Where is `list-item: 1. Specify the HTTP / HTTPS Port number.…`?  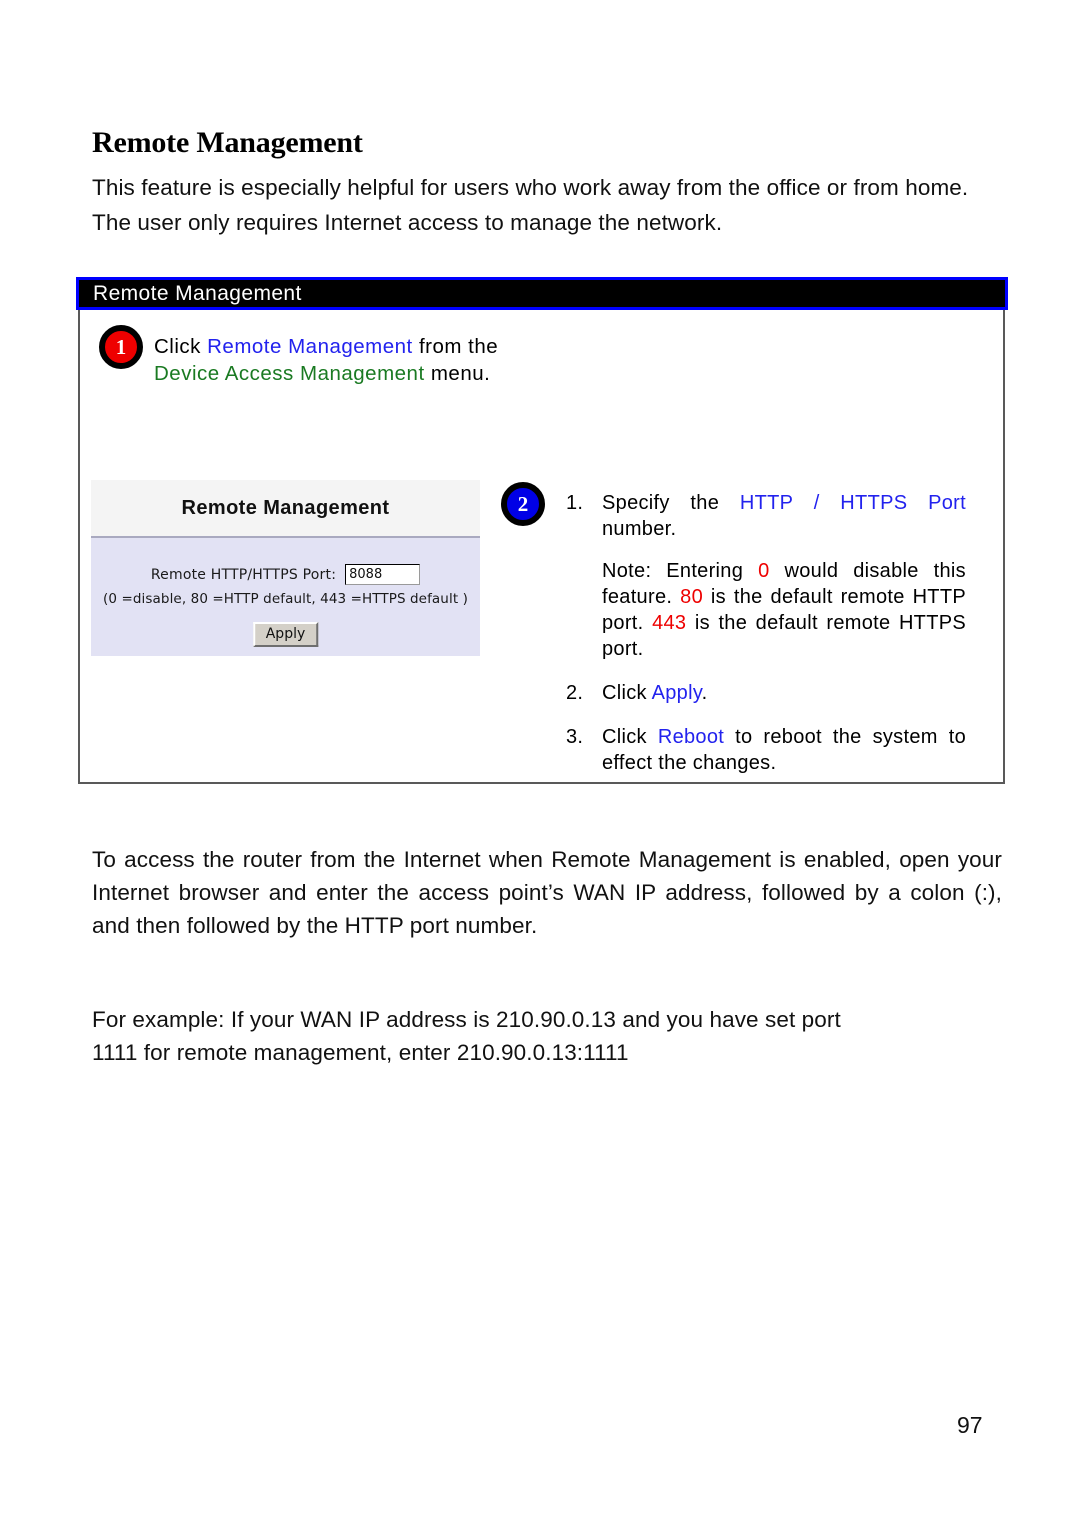 list-item: 1. Specify the HTTP / HTTPS Port number.… is located at coordinates (766, 576).